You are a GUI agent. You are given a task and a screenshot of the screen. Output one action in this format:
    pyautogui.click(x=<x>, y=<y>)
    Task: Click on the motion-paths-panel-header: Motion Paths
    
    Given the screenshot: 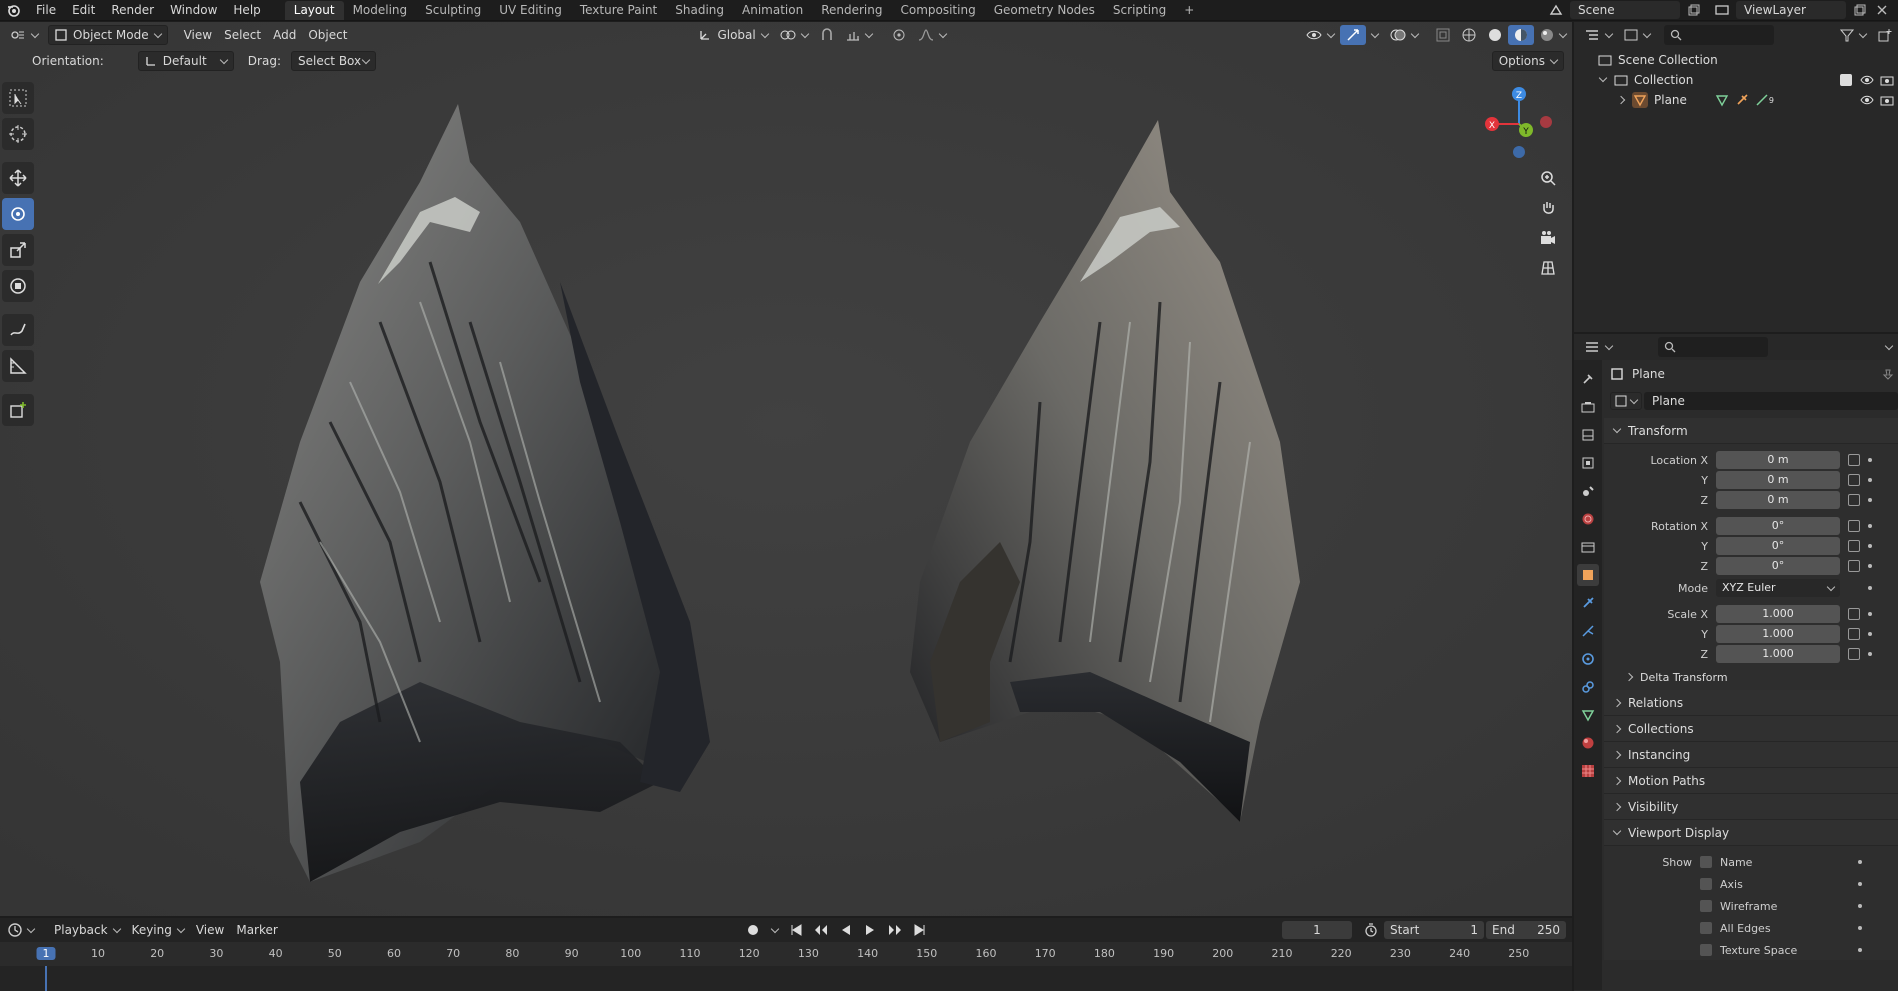 What is the action you would take?
    pyautogui.click(x=1751, y=781)
    